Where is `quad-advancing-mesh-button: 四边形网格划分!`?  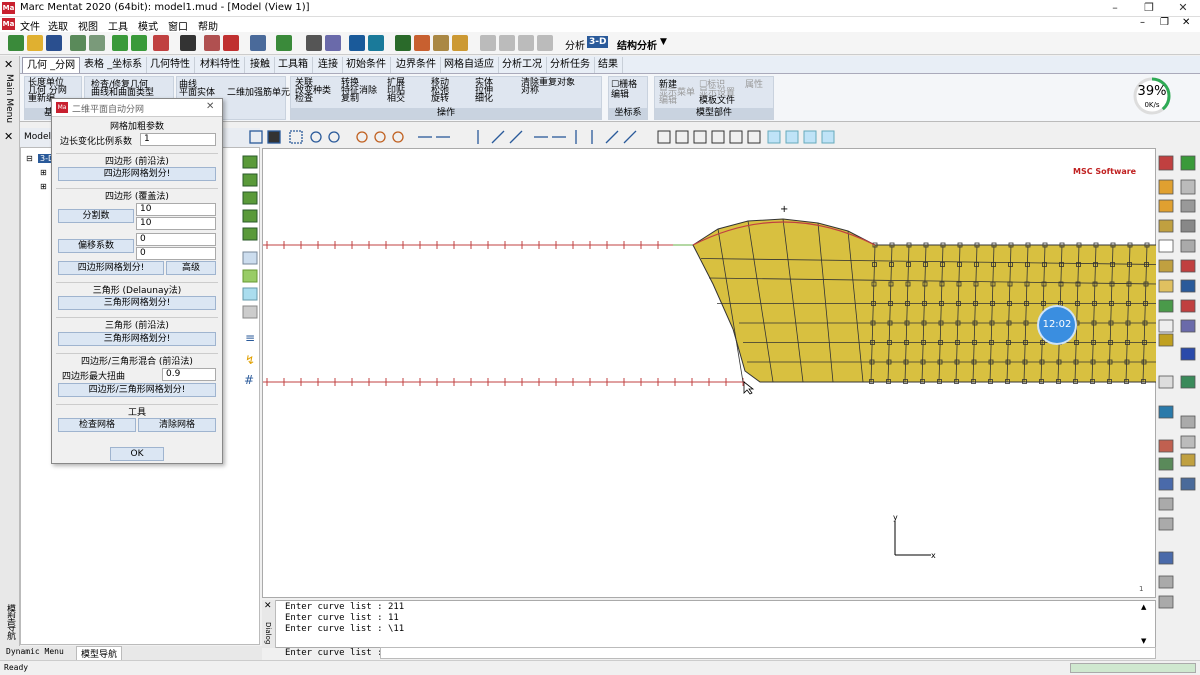 quad-advancing-mesh-button: 四边形网格划分! is located at coordinates (137, 174).